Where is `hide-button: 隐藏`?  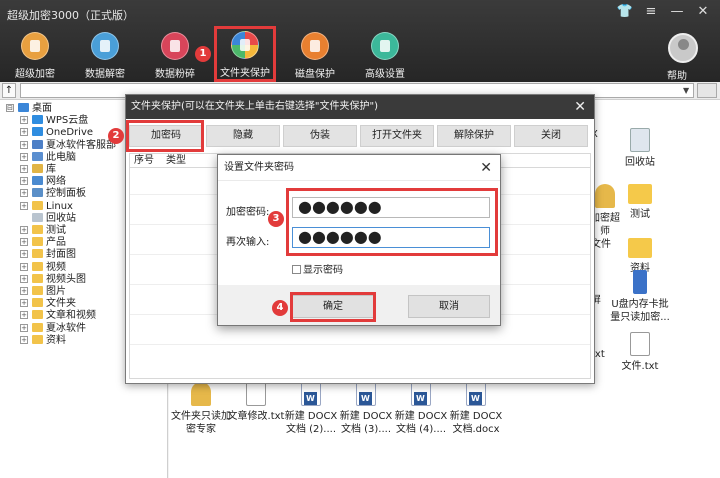
hide-button: 隐藏 is located at coordinates (243, 136).